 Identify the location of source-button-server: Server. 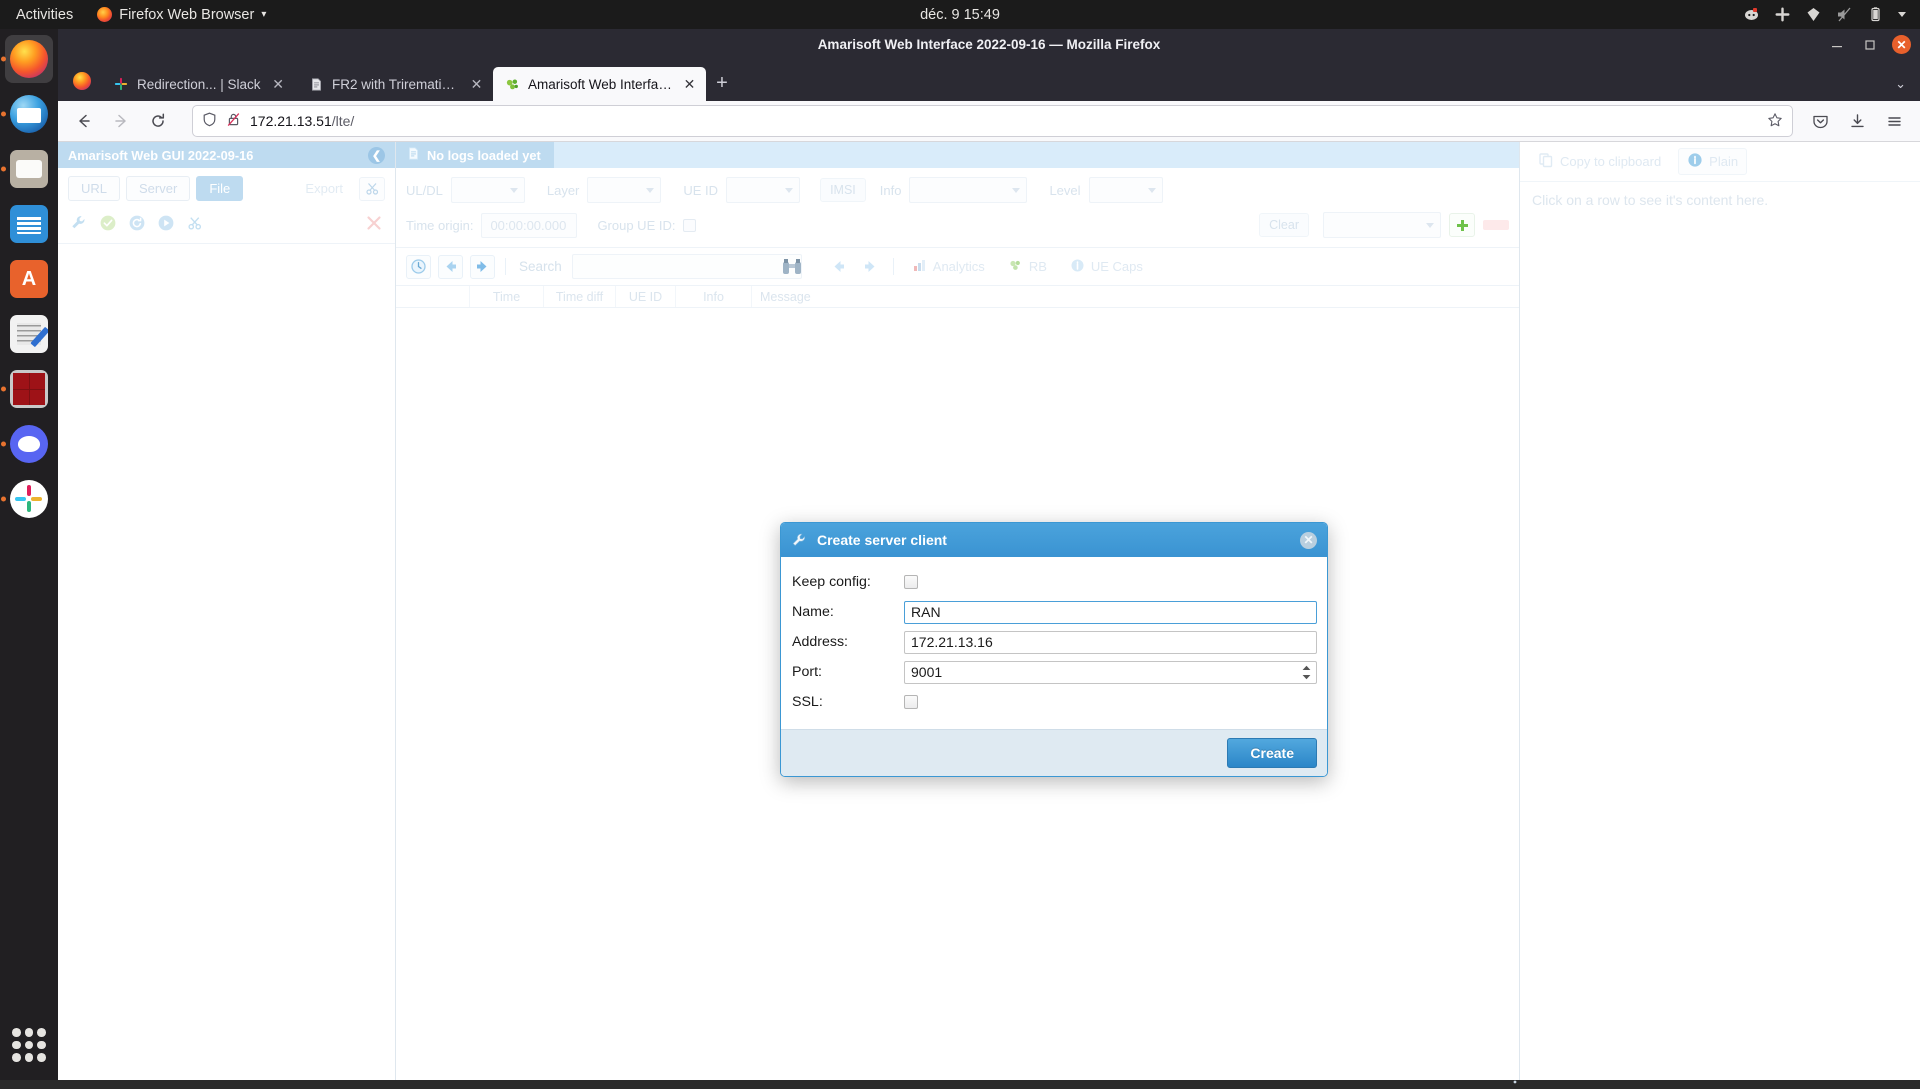
(158, 188).